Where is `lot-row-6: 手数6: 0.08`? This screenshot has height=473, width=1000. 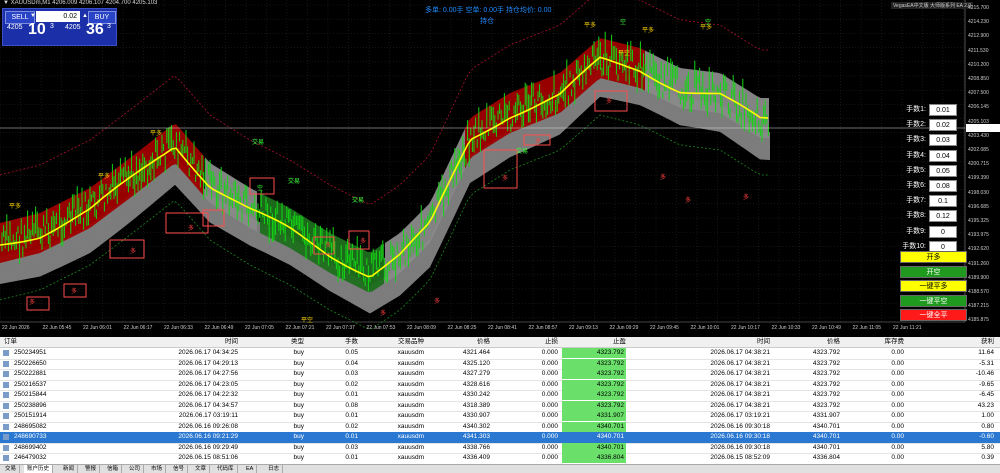
lot-row-6: 手数6: 0.08 is located at coordinates (948, 186).